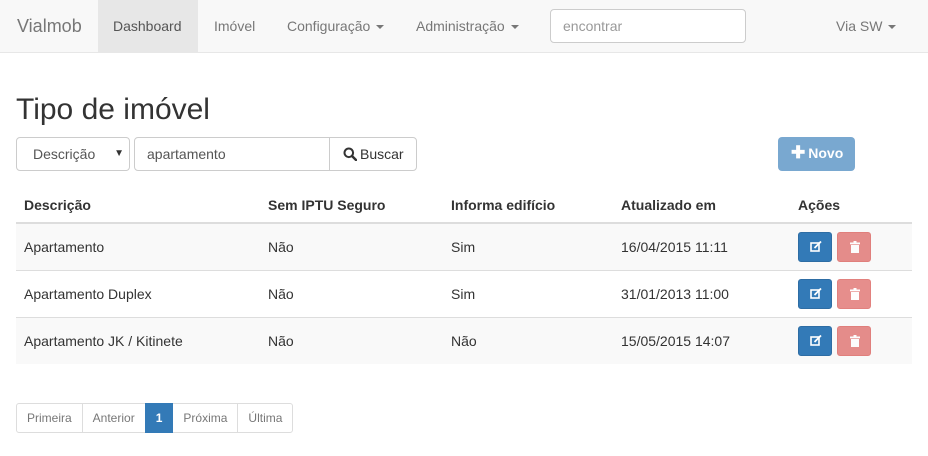 The height and width of the screenshot is (456, 928). I want to click on pagination-next: Próxima, so click(205, 418).